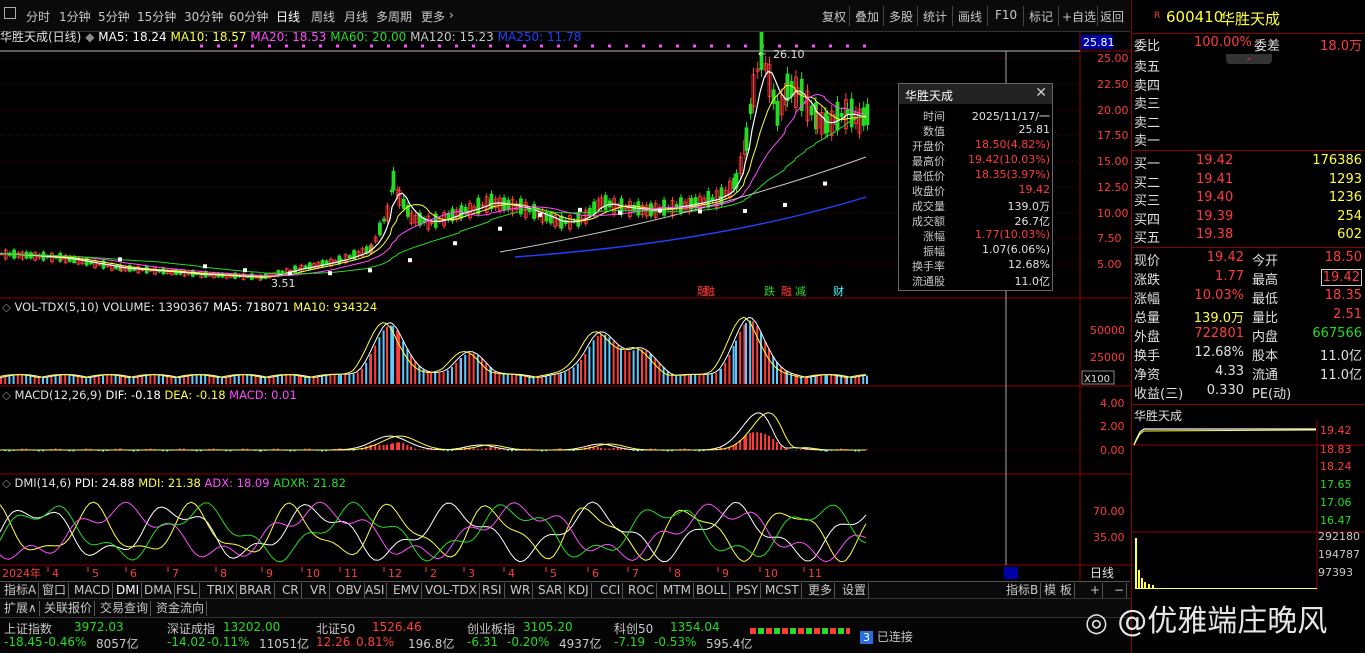 The height and width of the screenshot is (653, 1365). Describe the element at coordinates (1249, 218) in the screenshot. I see `bid-row: 买四 19.39 254` at that location.